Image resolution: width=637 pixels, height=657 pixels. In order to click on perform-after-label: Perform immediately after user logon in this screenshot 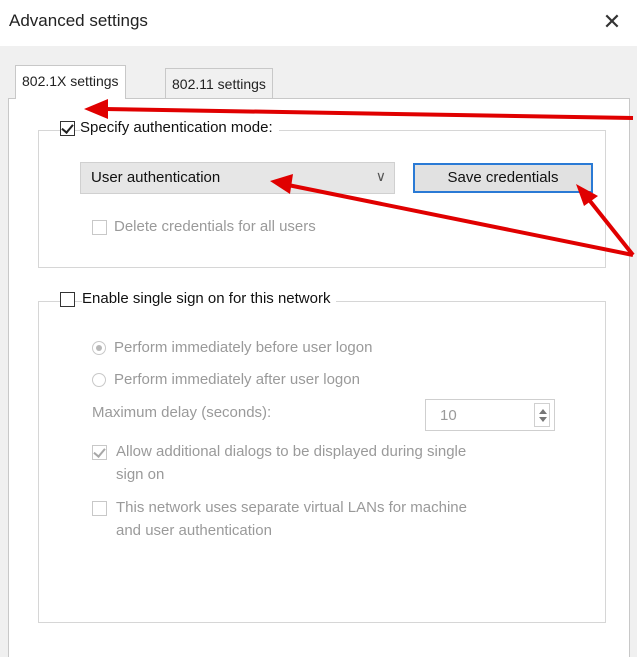, I will do `click(237, 379)`.